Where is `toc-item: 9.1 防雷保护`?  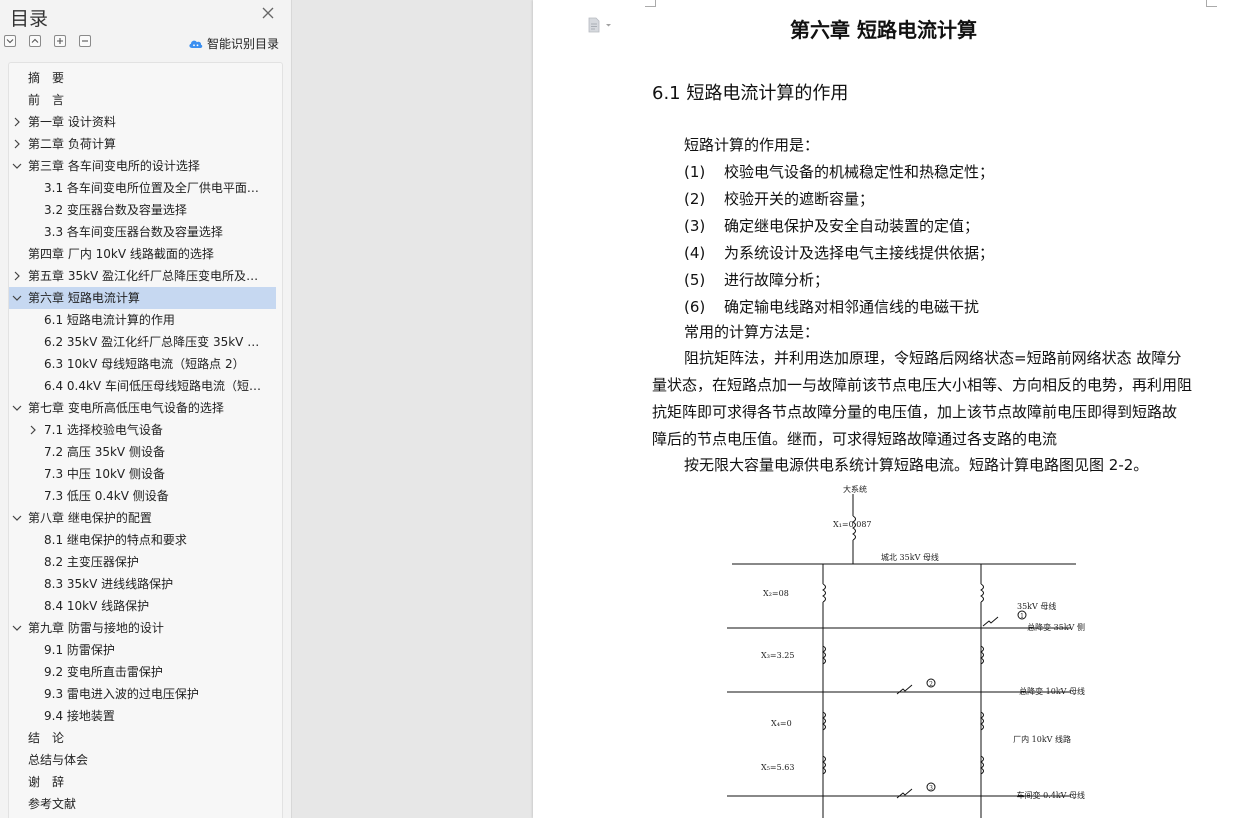
toc-item: 9.1 防雷保护 is located at coordinates (142, 650).